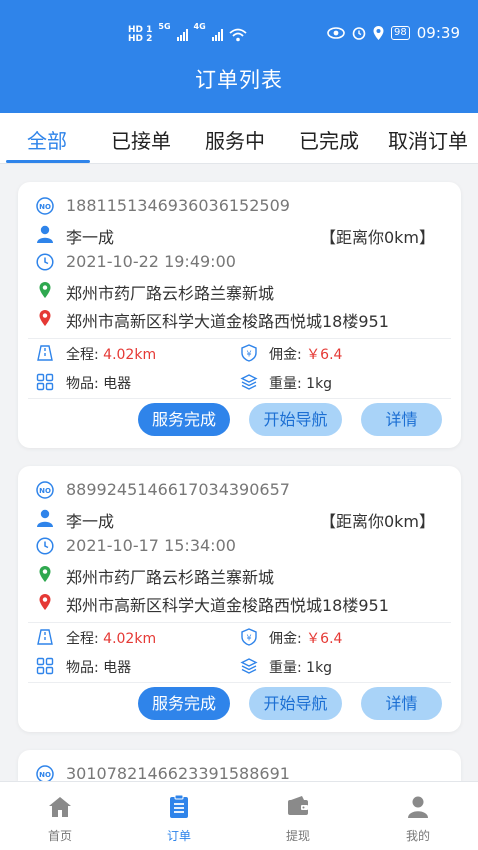 Image resolution: width=478 pixels, height=850 pixels. Describe the element at coordinates (239, 80) in the screenshot. I see `page-title: 订单列表` at that location.